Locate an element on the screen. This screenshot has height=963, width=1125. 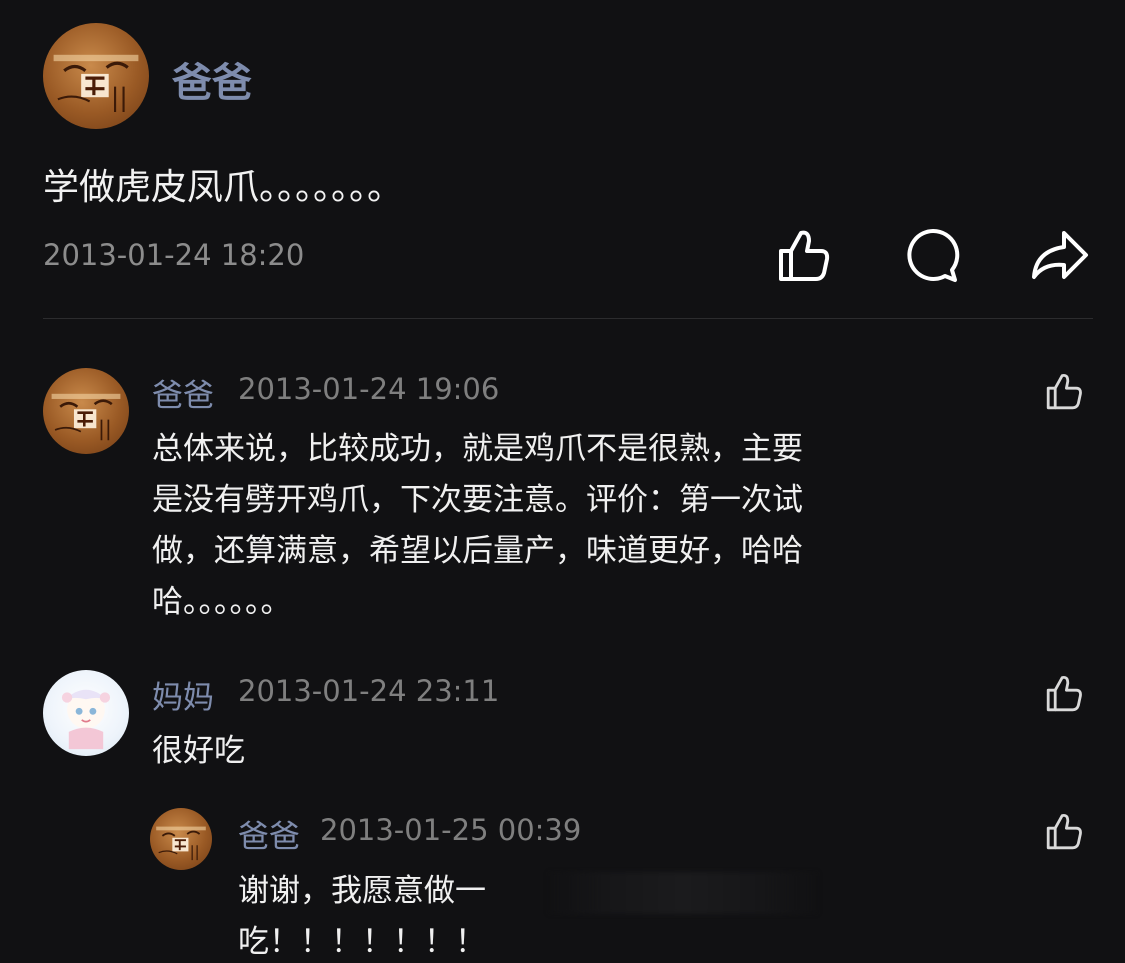
comment-time: 2013-01-24 19:06 is located at coordinates (369, 389).